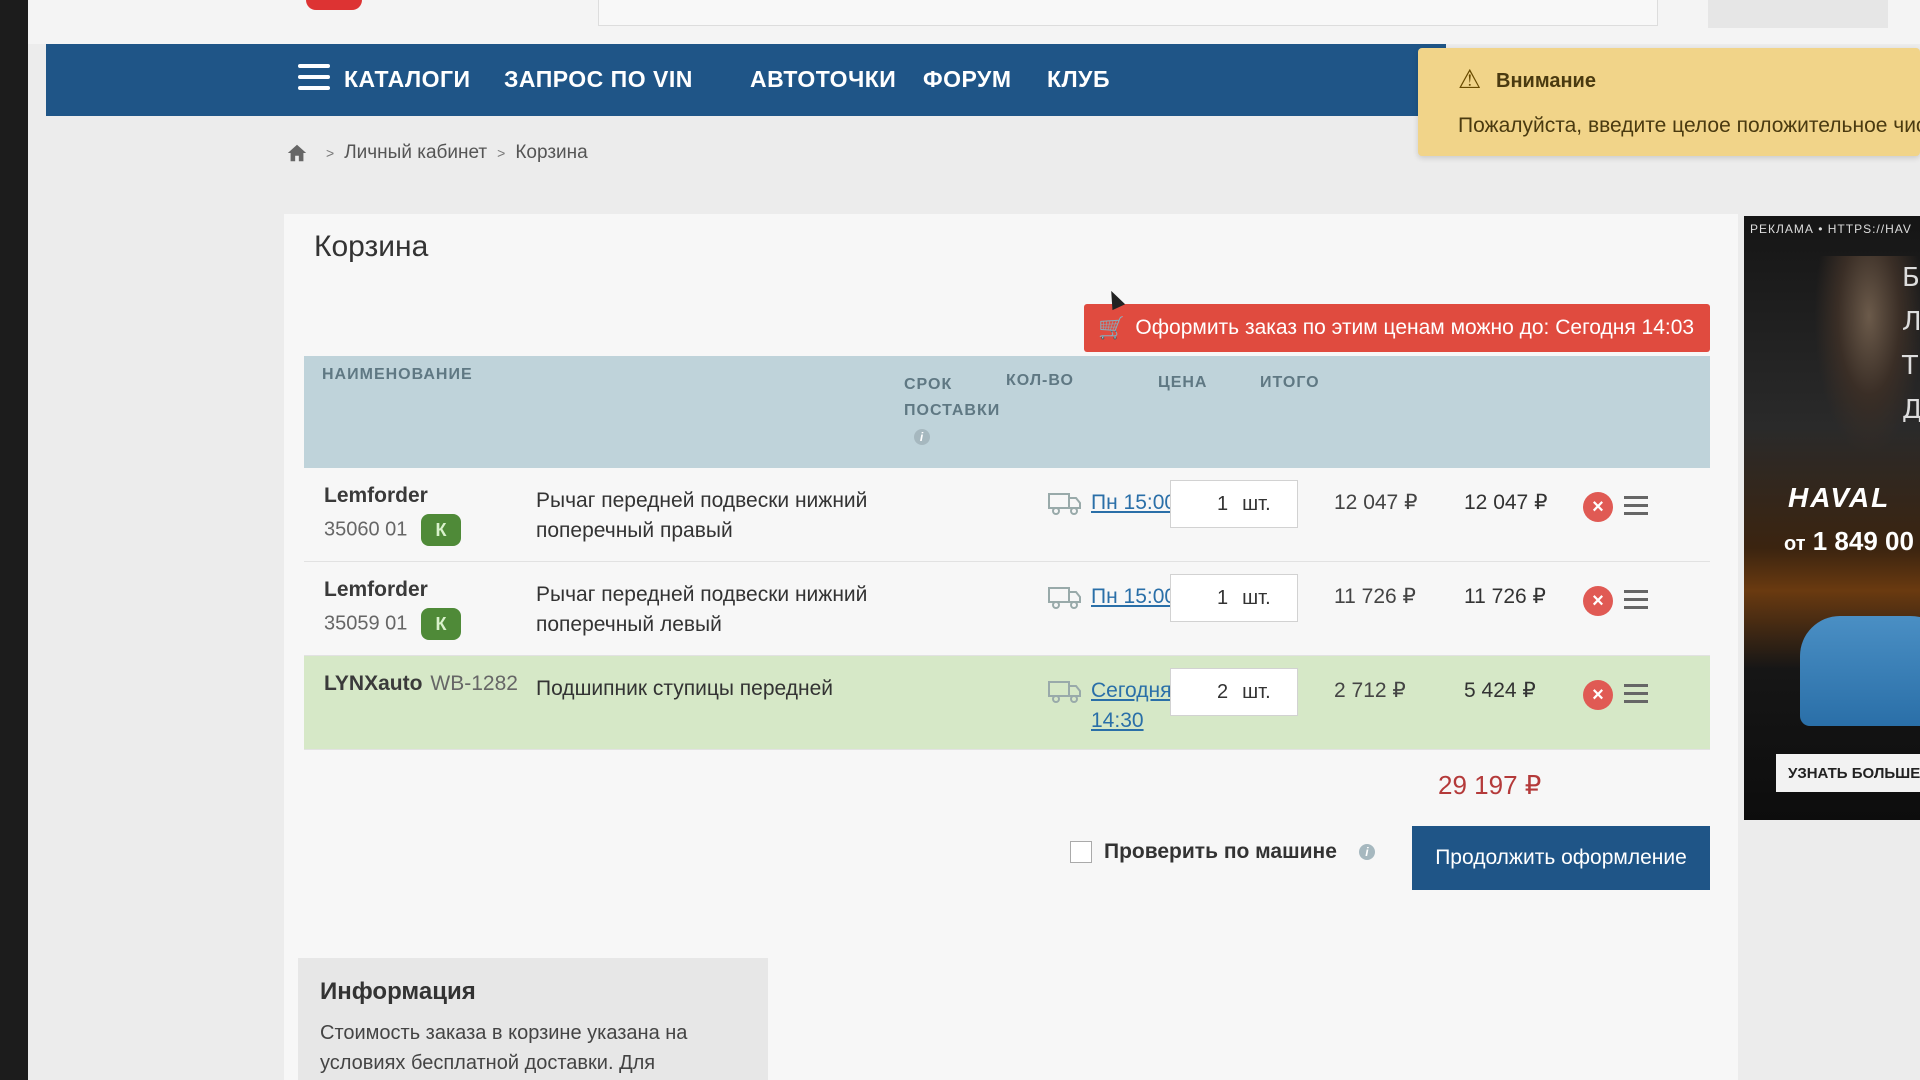 This screenshot has height=1080, width=1920. What do you see at coordinates (1081, 852) in the screenshot?
I see `check-by-car-checkbox` at bounding box center [1081, 852].